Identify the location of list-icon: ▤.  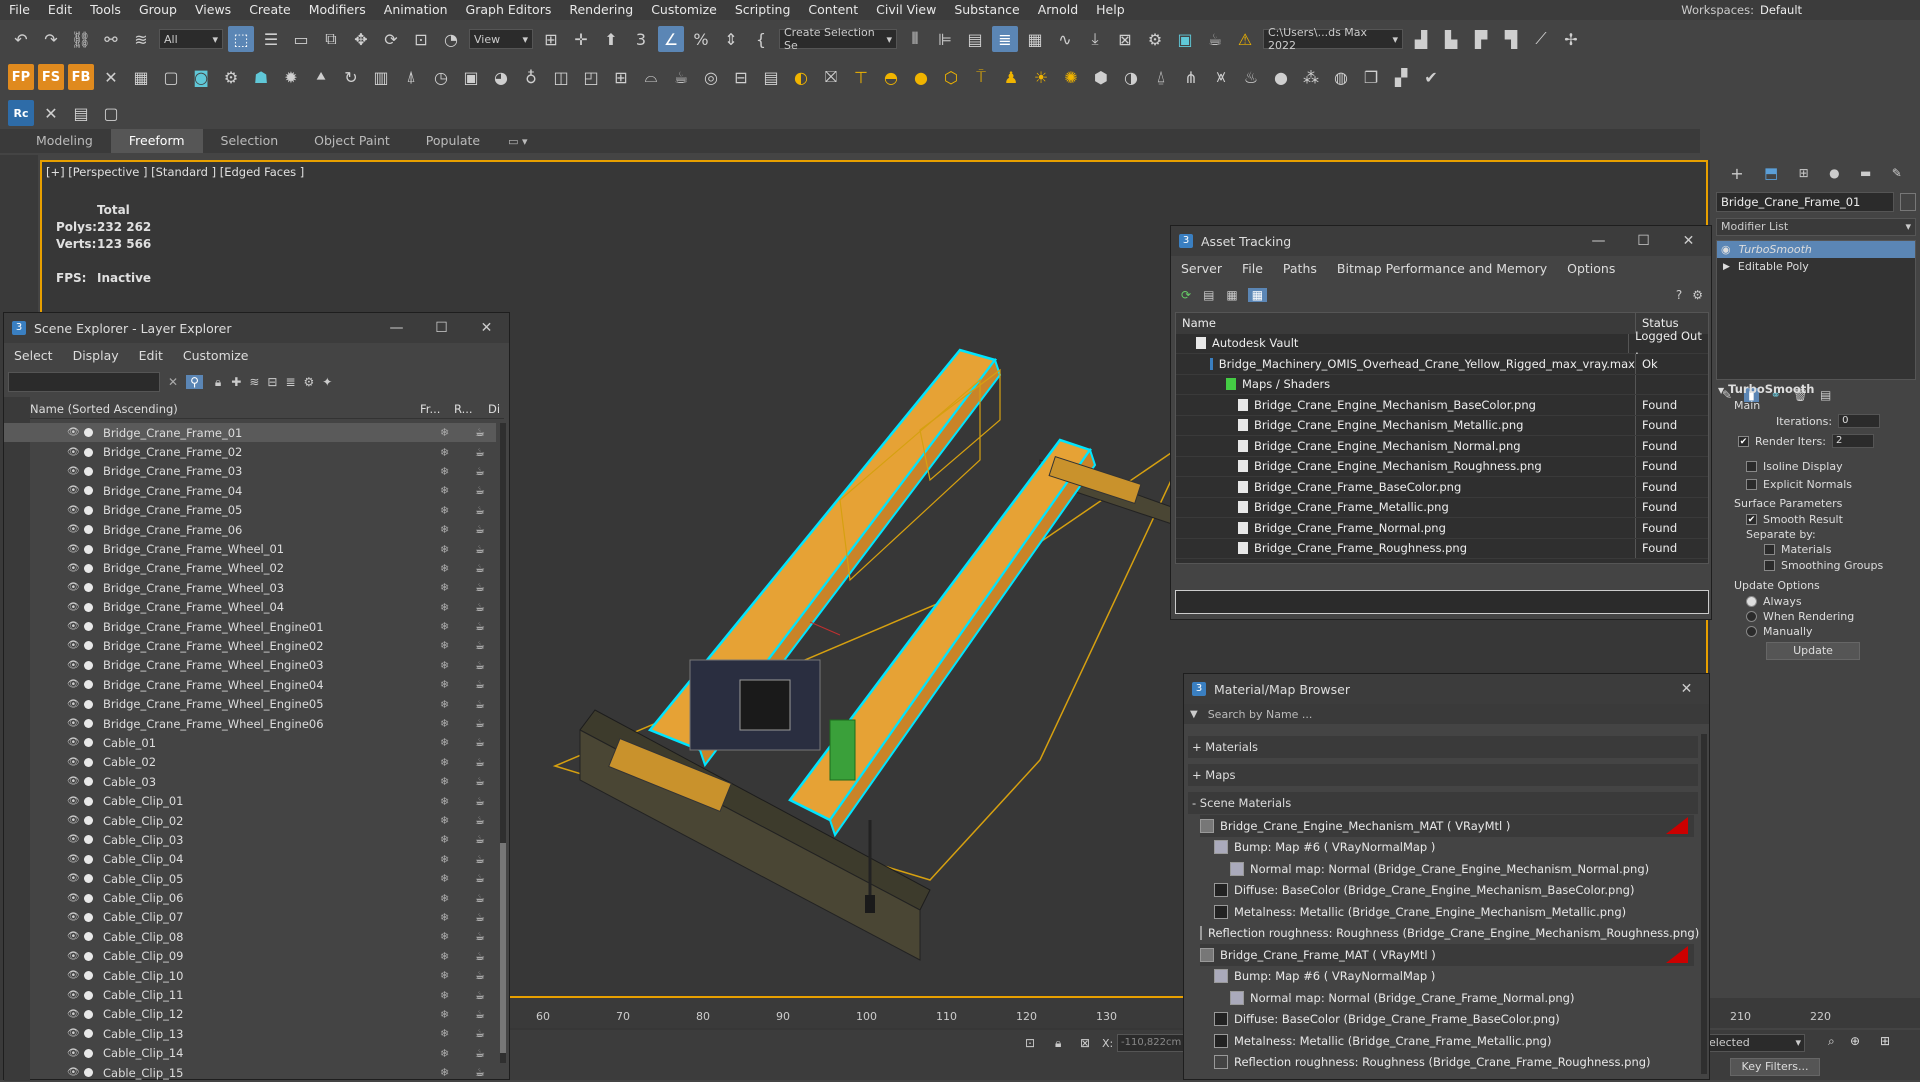
(81, 113).